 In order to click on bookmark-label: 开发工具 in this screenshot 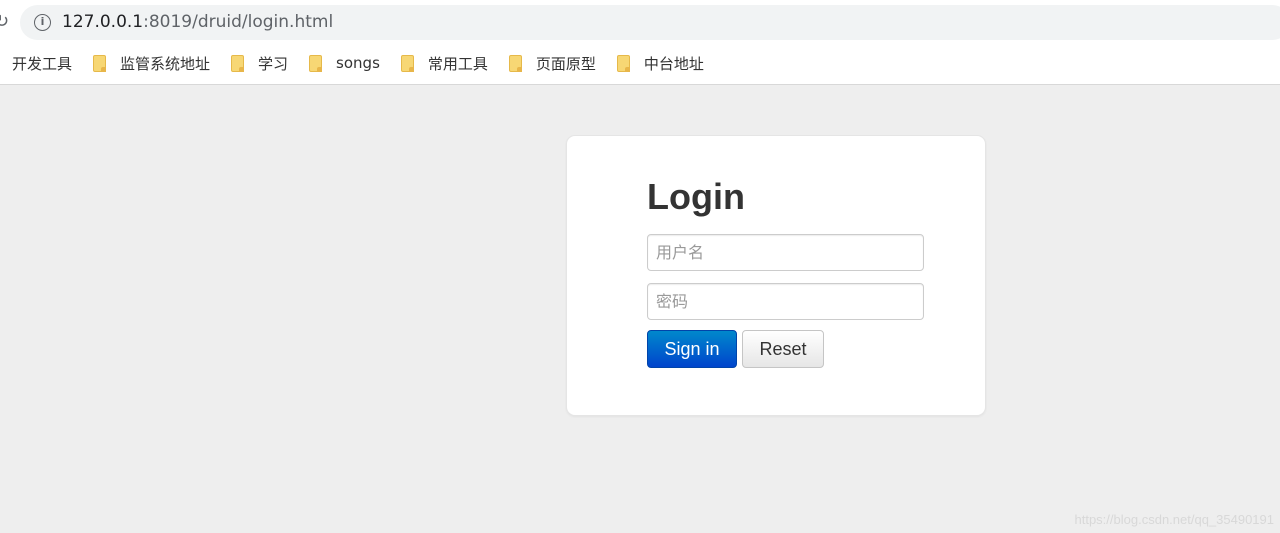, I will do `click(42, 63)`.